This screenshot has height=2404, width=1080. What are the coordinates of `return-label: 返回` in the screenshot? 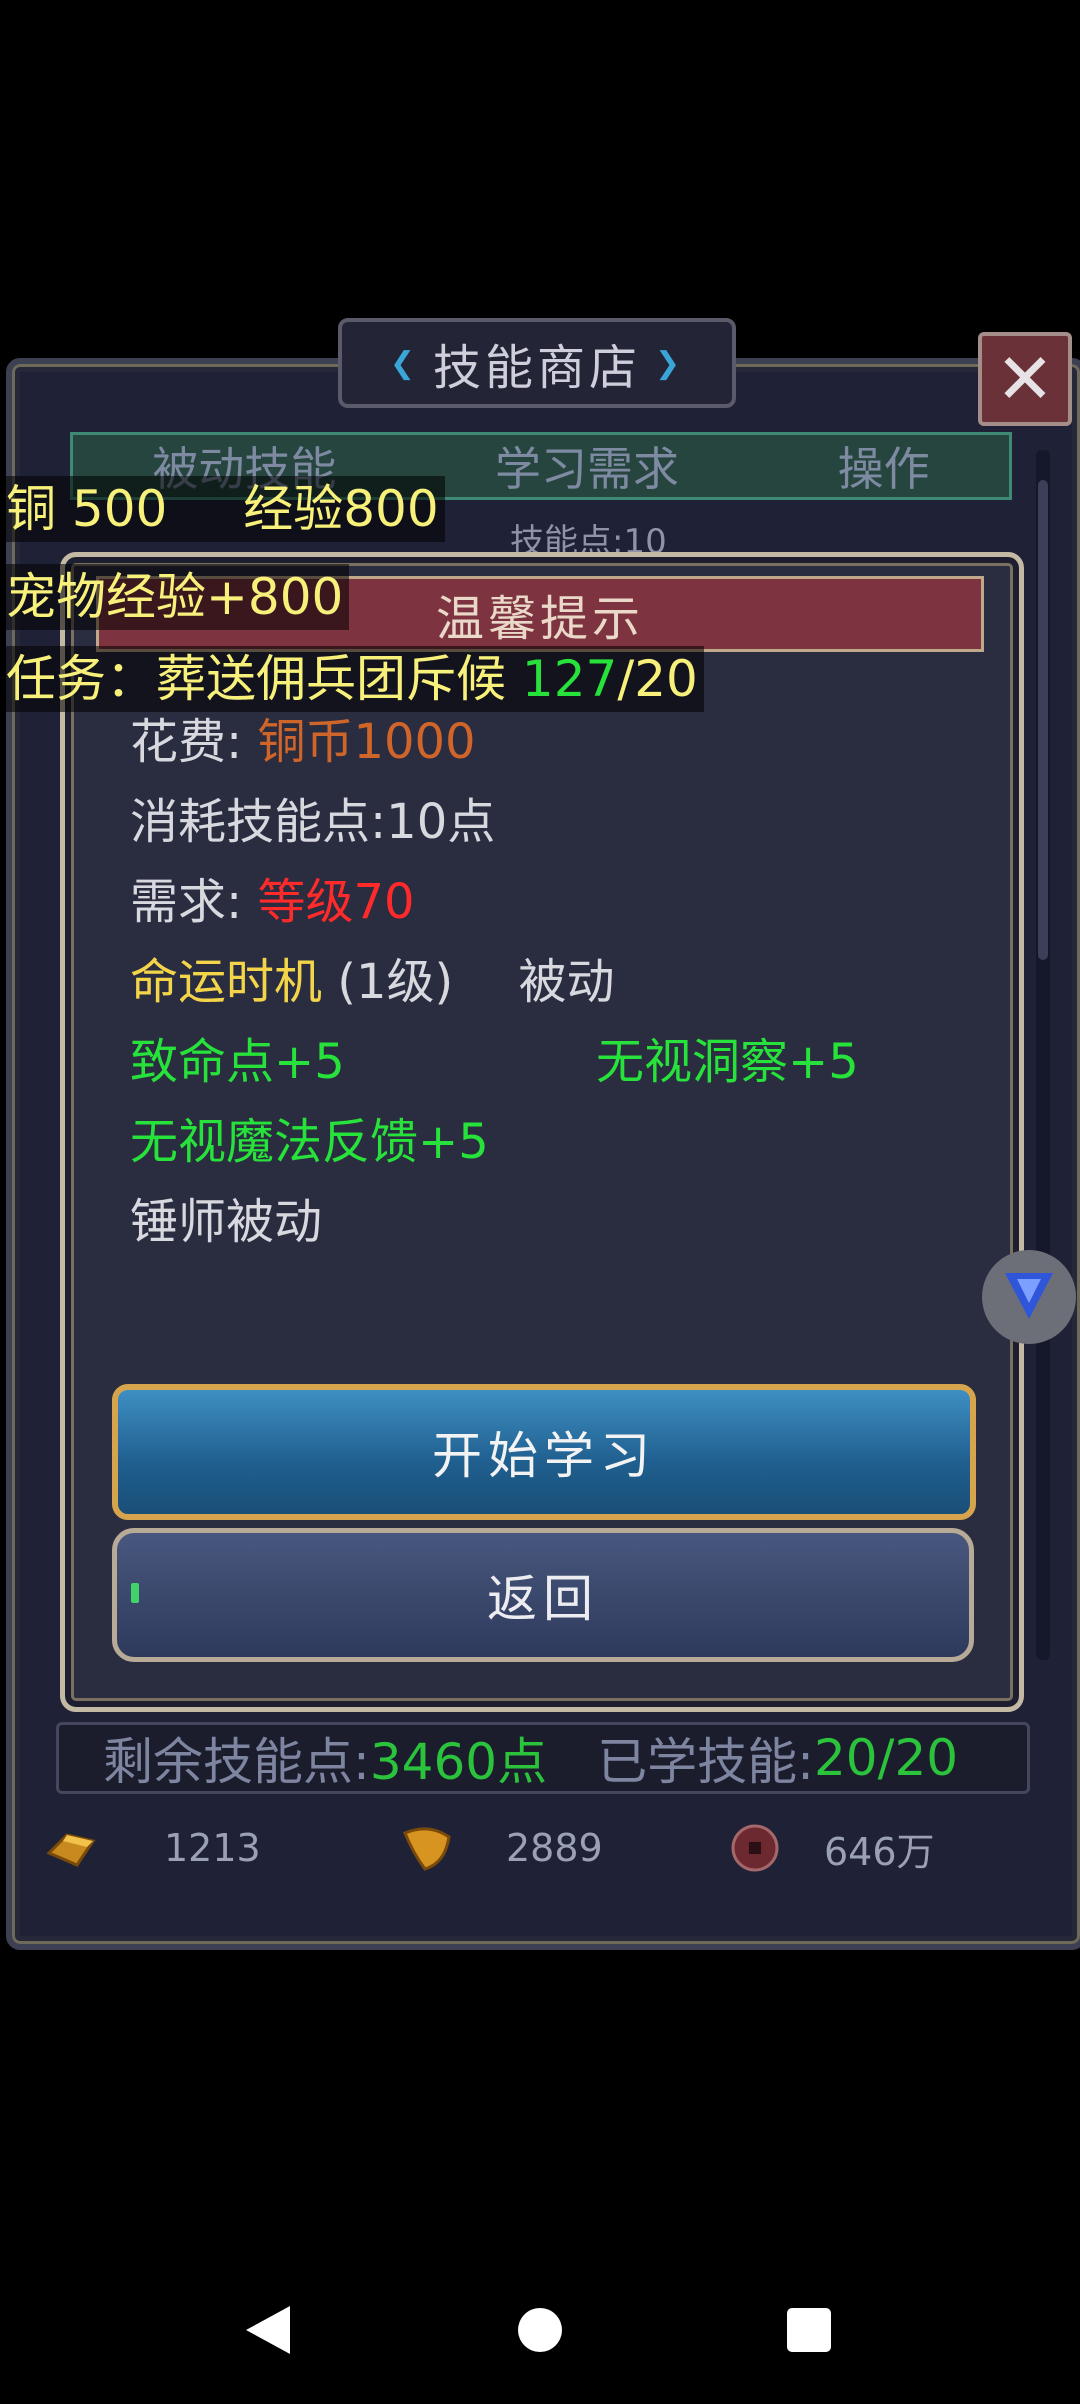 It's located at (543, 1599).